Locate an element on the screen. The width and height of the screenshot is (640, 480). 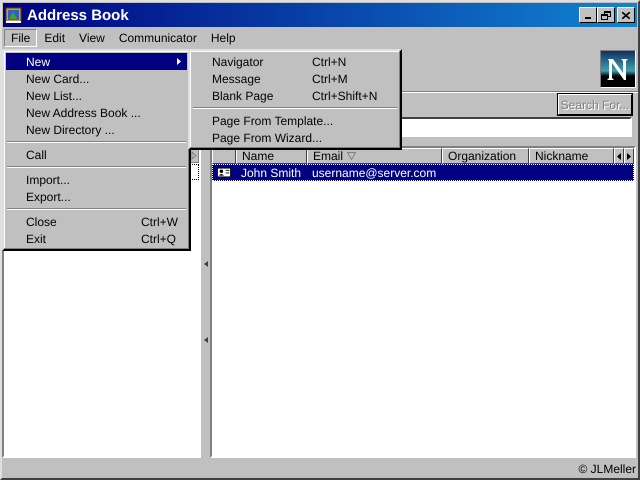
menu-item: Message Ctrl+M is located at coordinates (295, 78).